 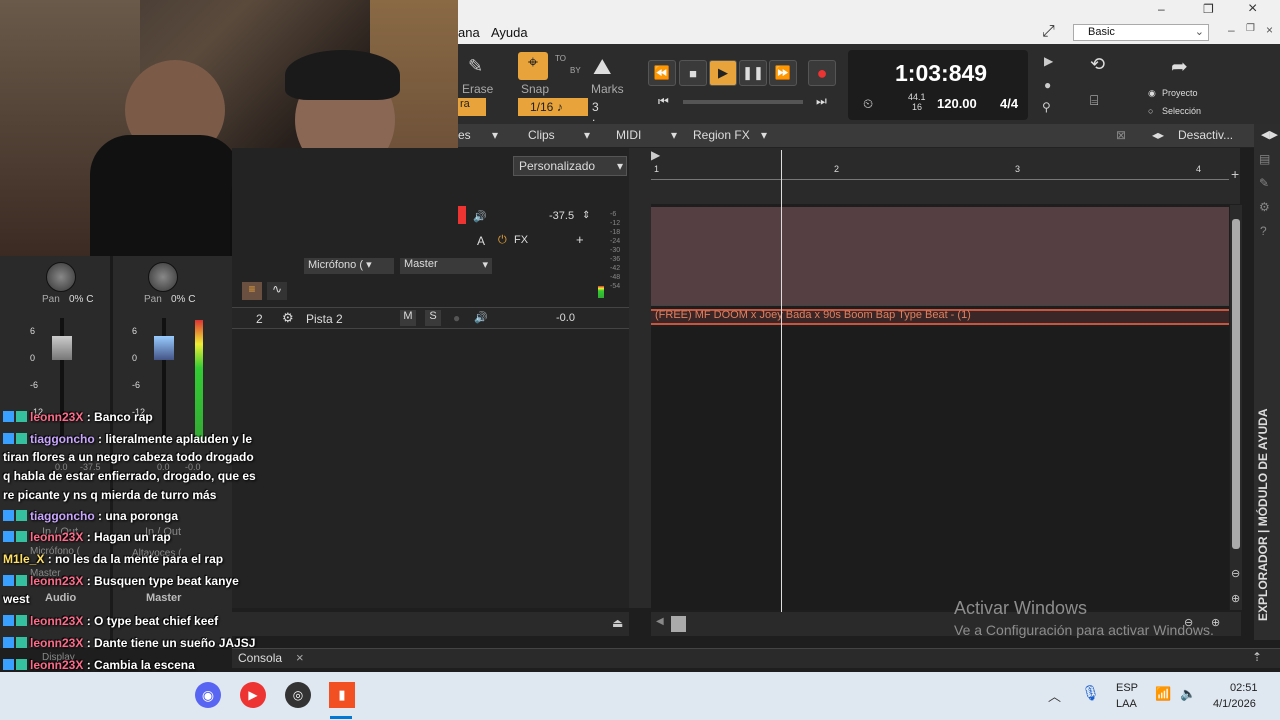 What do you see at coordinates (570, 166) in the screenshot?
I see `preset-select: Personalizado ▾` at bounding box center [570, 166].